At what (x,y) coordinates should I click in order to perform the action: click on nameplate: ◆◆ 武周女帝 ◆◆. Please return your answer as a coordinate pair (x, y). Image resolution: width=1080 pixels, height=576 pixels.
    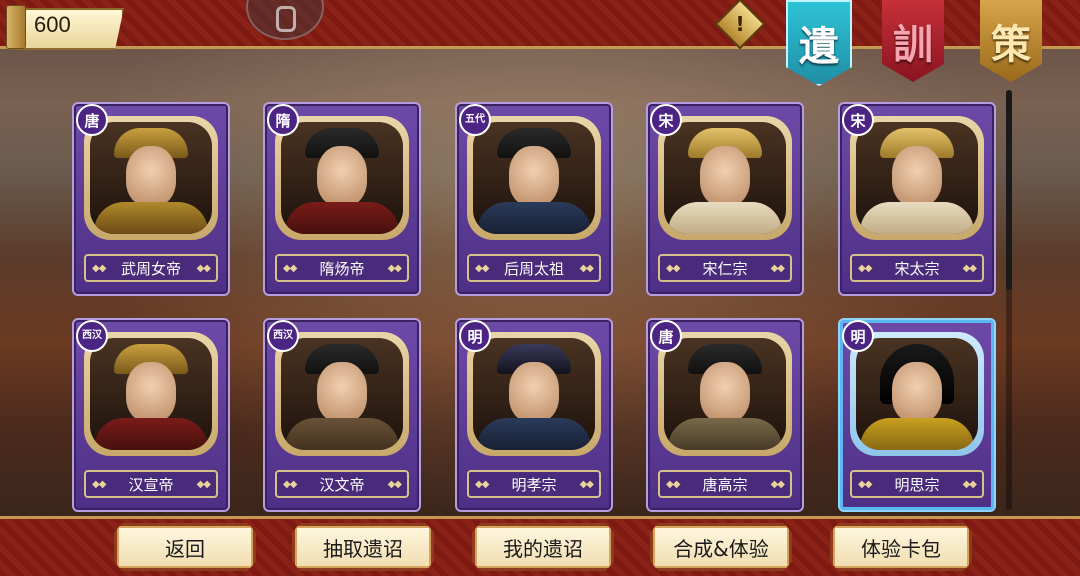
    Looking at the image, I should click on (151, 268).